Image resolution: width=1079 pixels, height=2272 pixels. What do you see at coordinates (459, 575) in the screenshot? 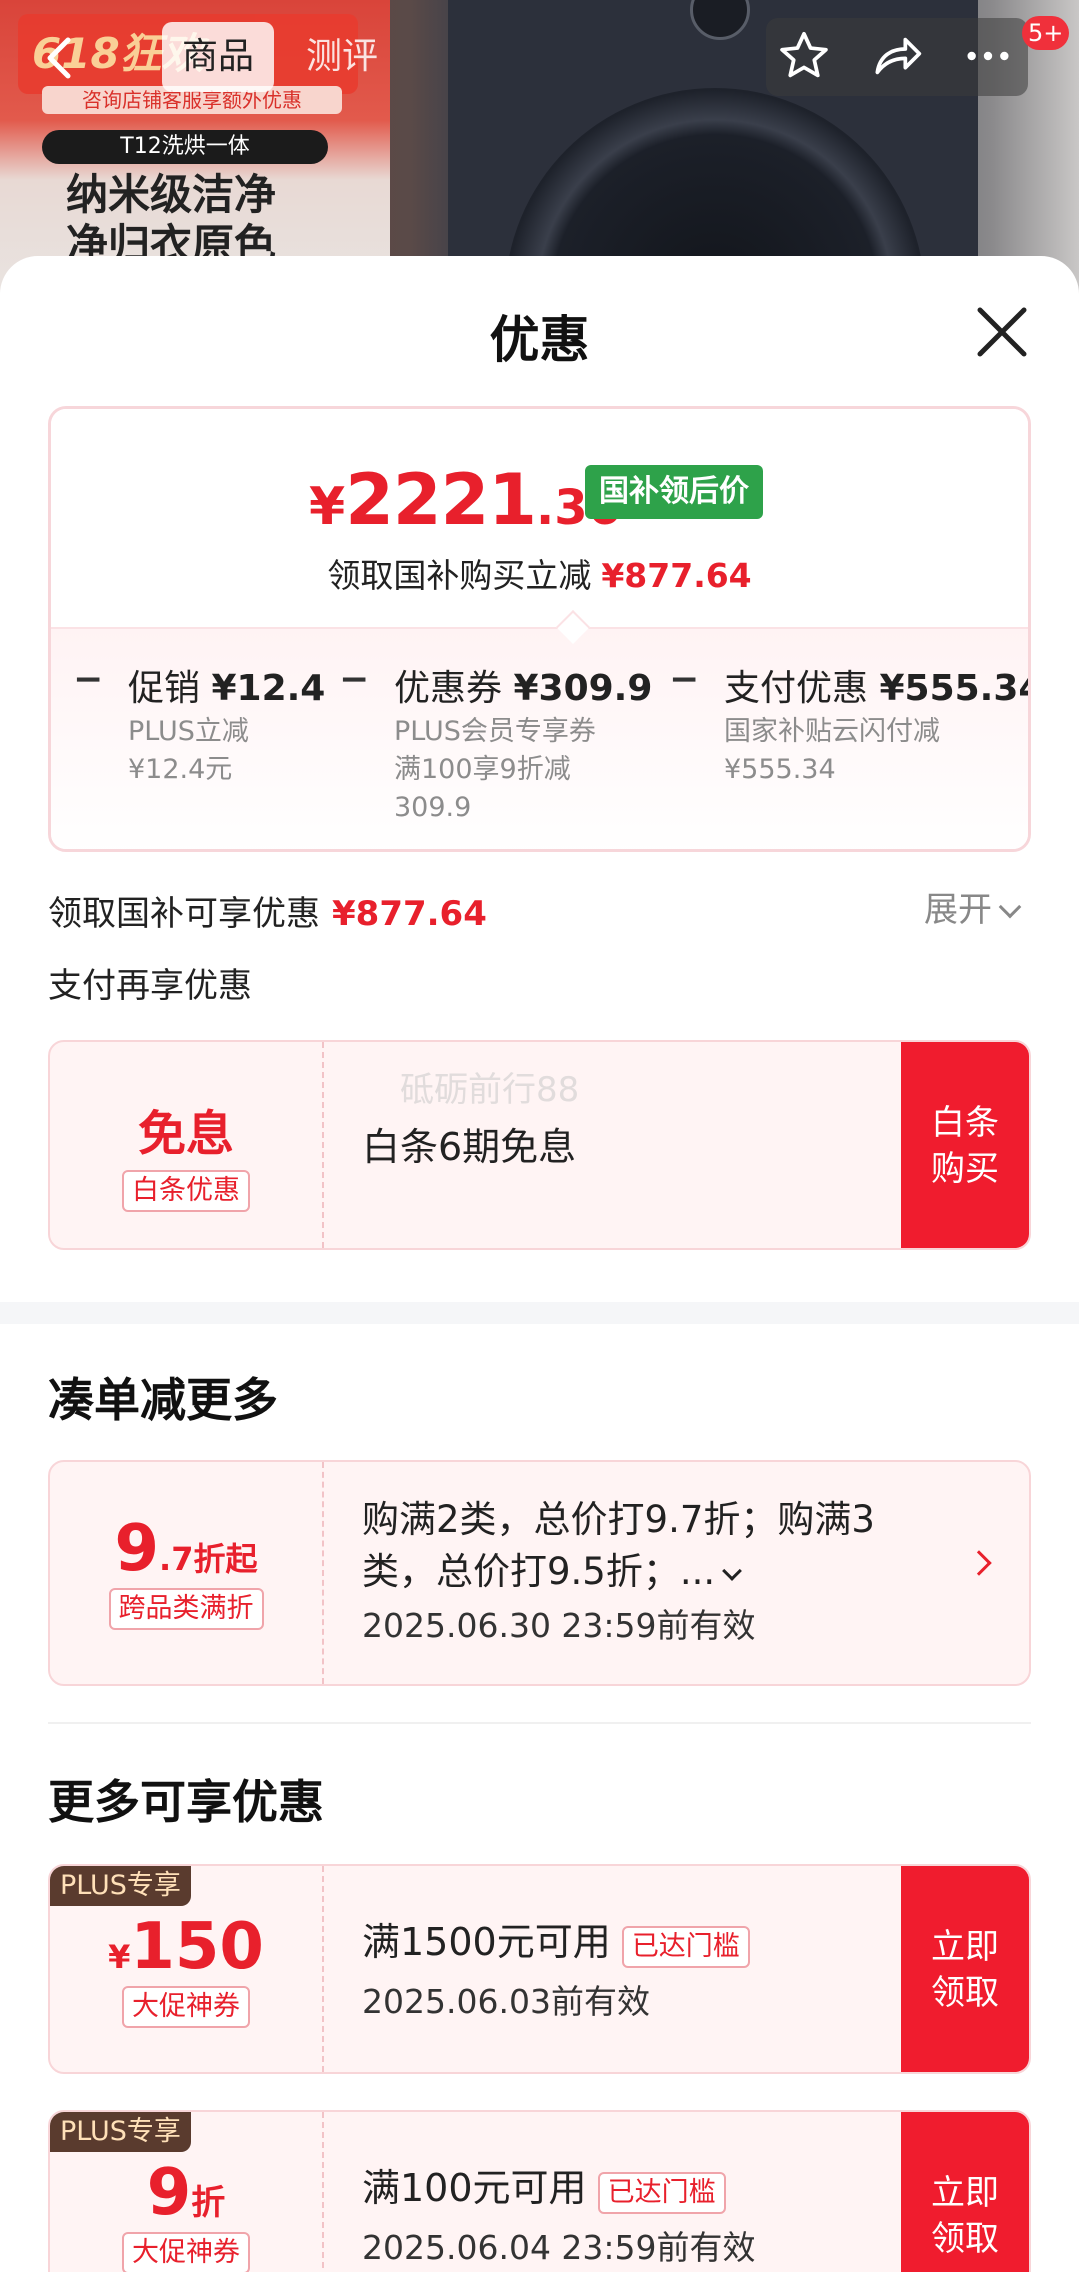
I see `price-sub-label: 领取国补购买立减` at bounding box center [459, 575].